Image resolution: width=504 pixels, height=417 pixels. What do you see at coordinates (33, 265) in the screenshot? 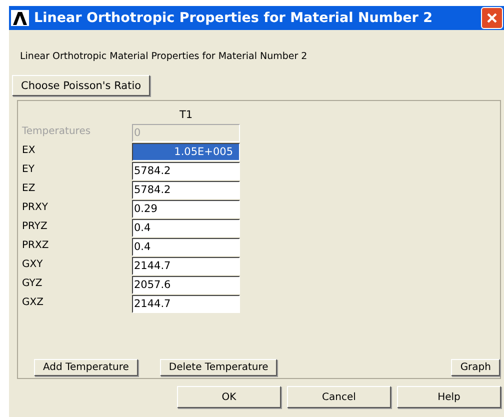
I see `row-label: GXY` at bounding box center [33, 265].